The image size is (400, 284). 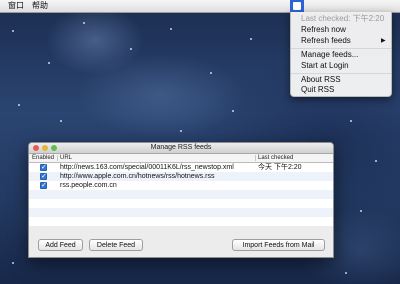 I want to click on import-feeds-button: Import Feeds from Mail, so click(x=278, y=245).